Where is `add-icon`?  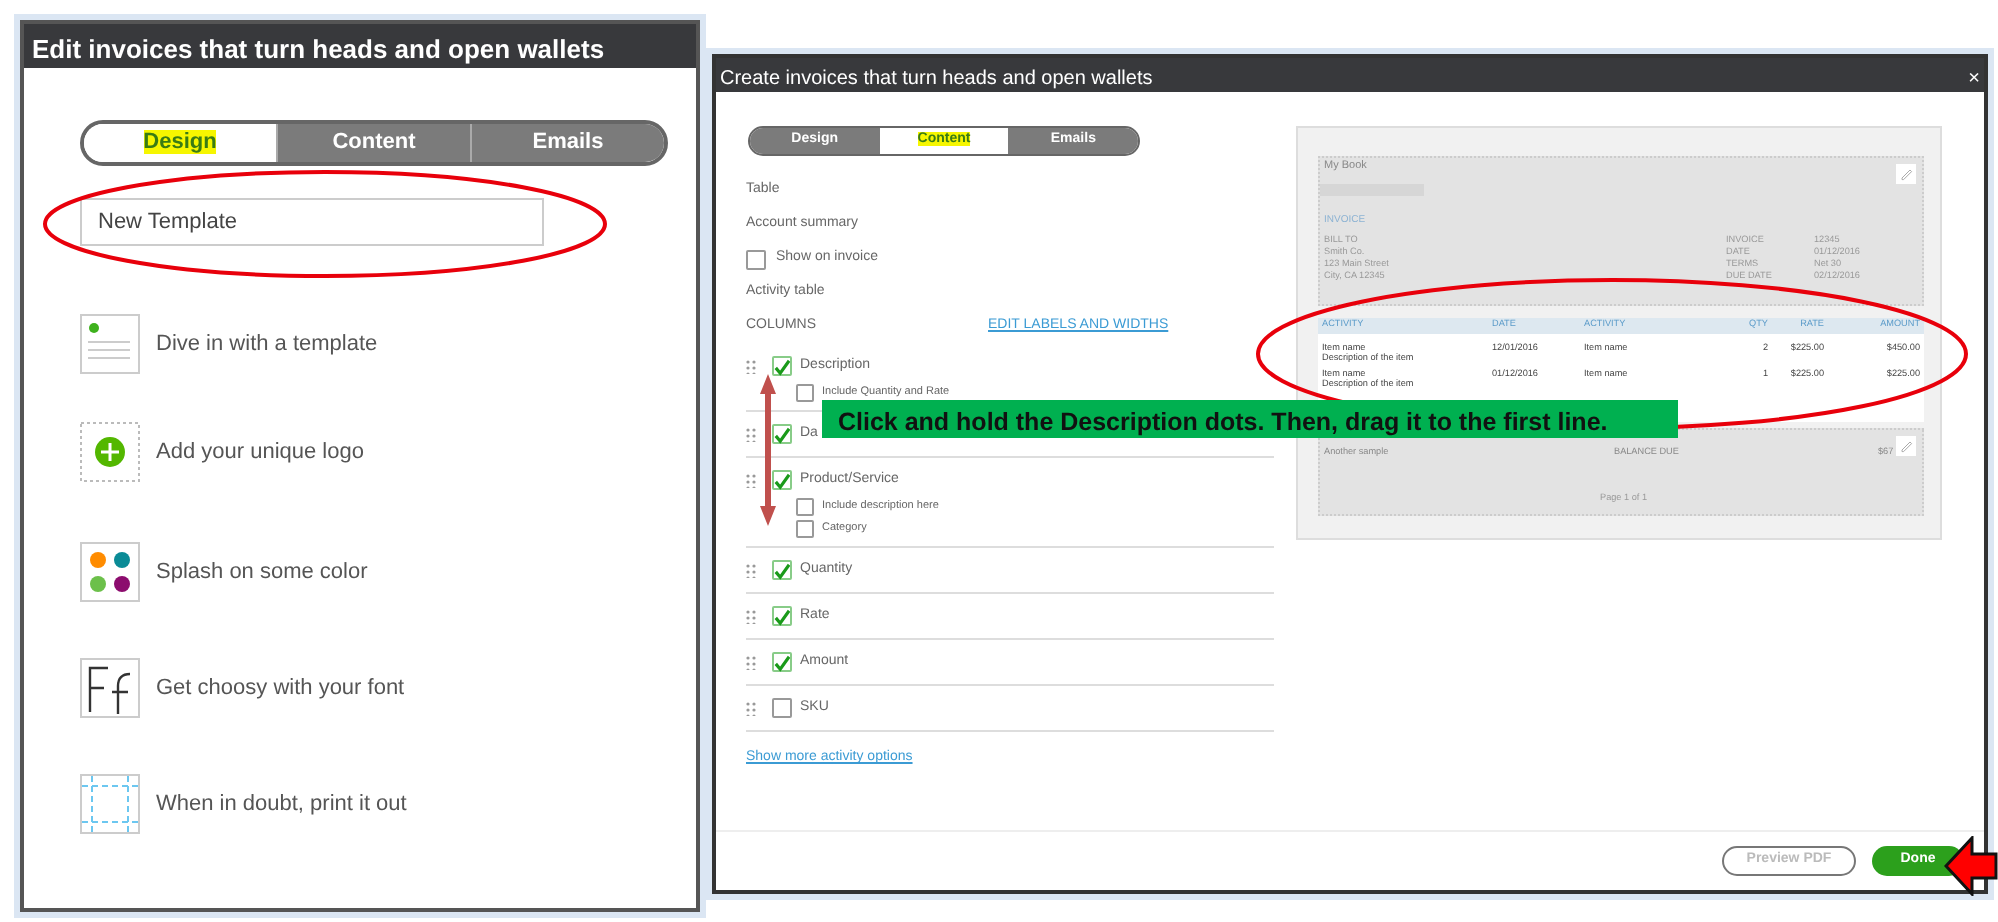
add-icon is located at coordinates (110, 452).